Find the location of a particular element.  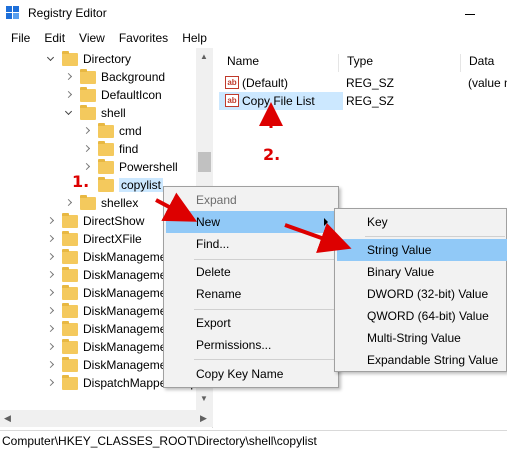

tree-item-label: shellex is located at coordinates (120, 203).